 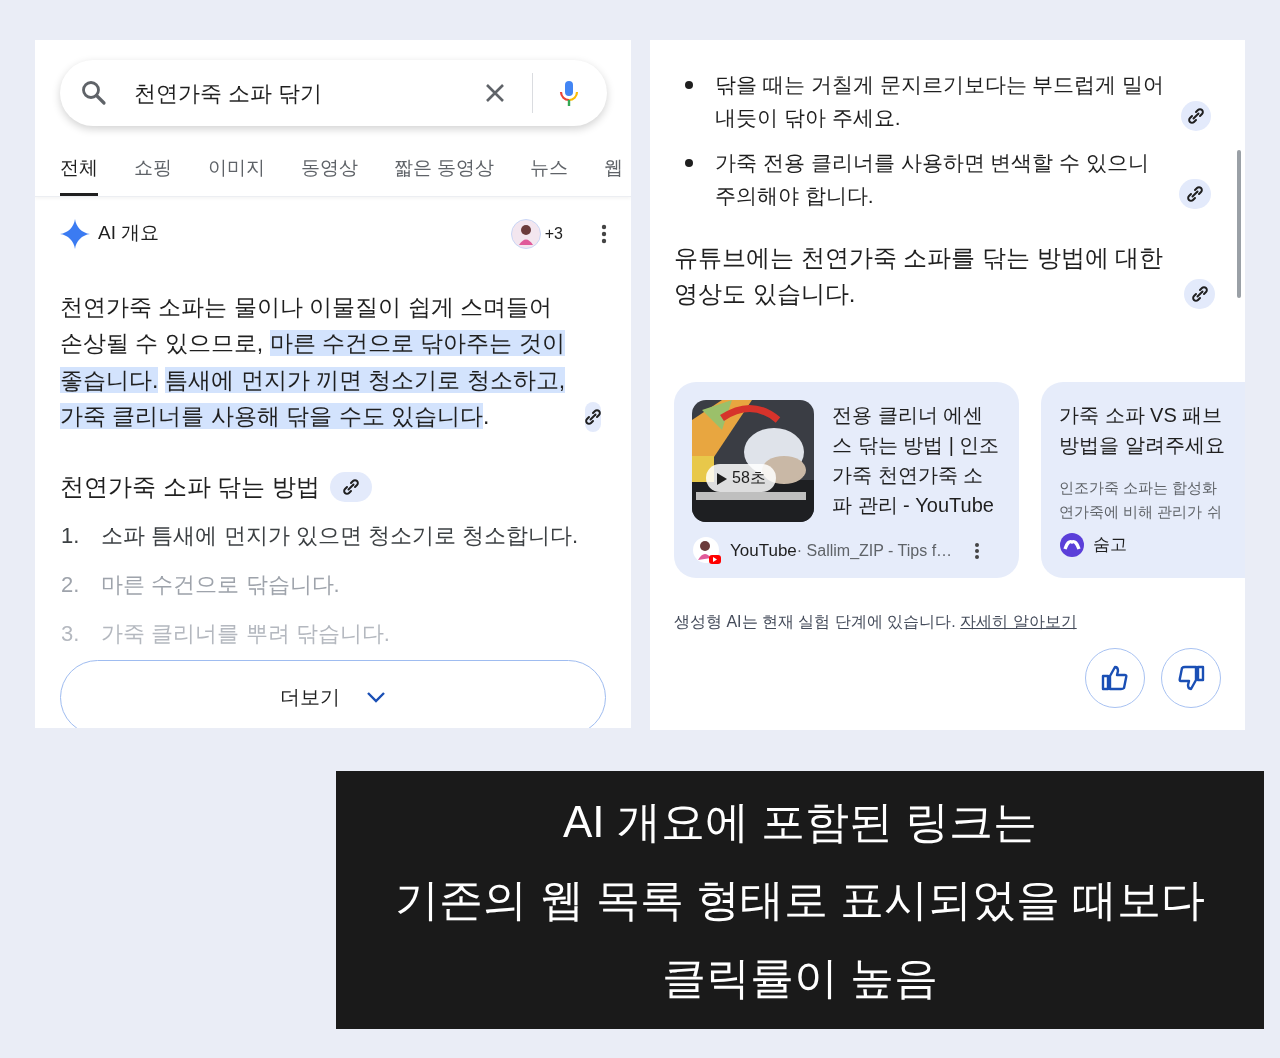 I want to click on search-icon, so click(x=94, y=93).